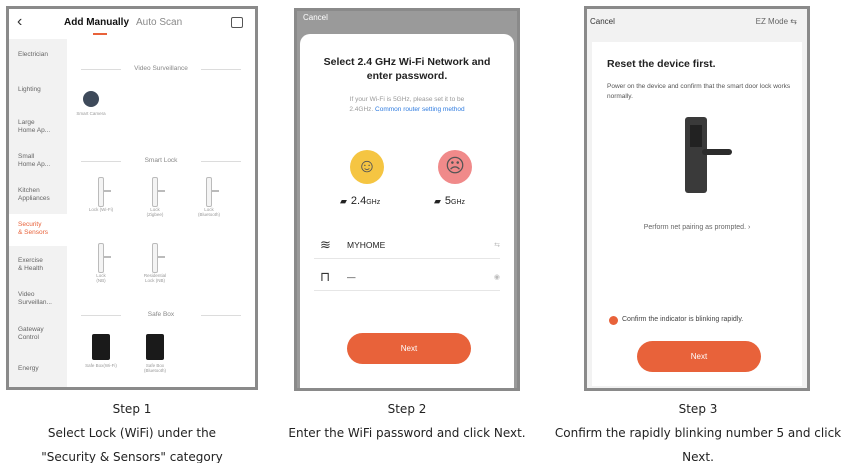 This screenshot has width=852, height=463. I want to click on sidebar-item-energy: Energy, so click(38, 369).